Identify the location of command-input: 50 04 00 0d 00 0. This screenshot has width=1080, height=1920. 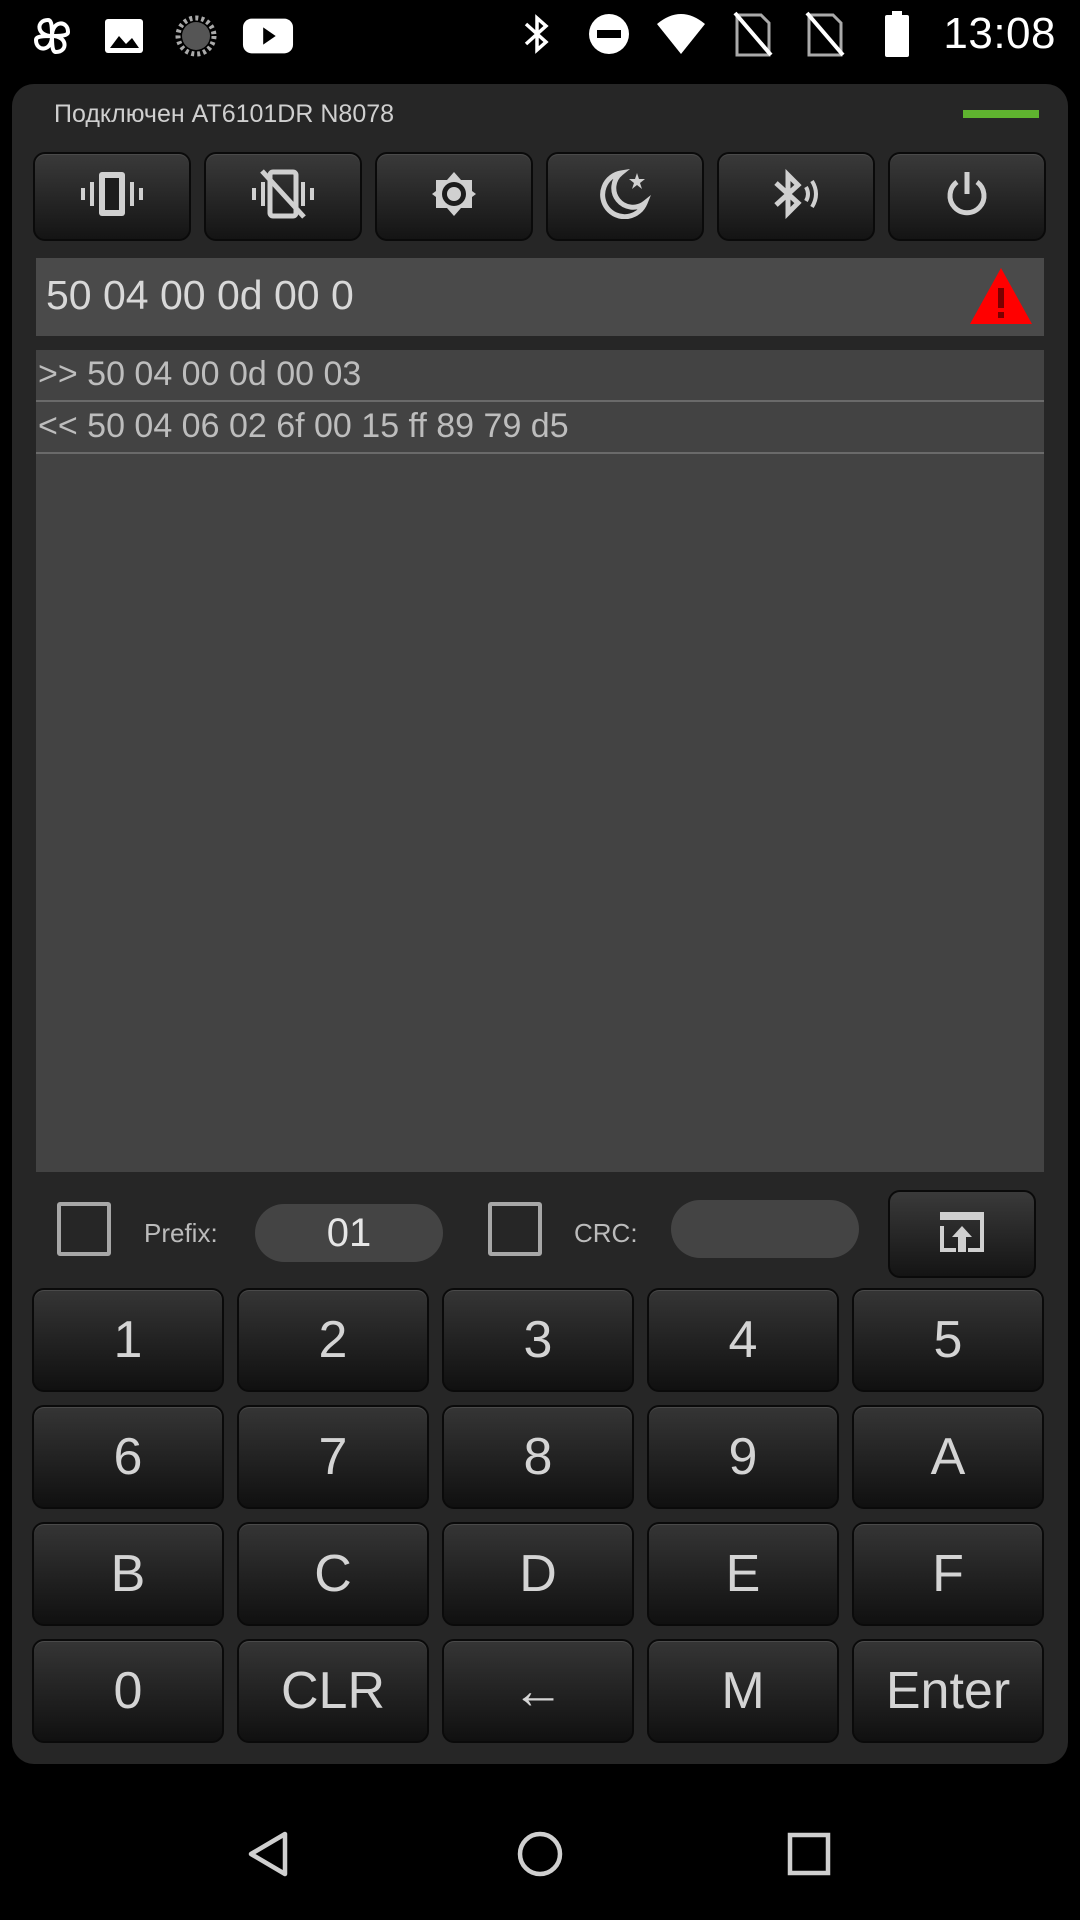
(540, 297).